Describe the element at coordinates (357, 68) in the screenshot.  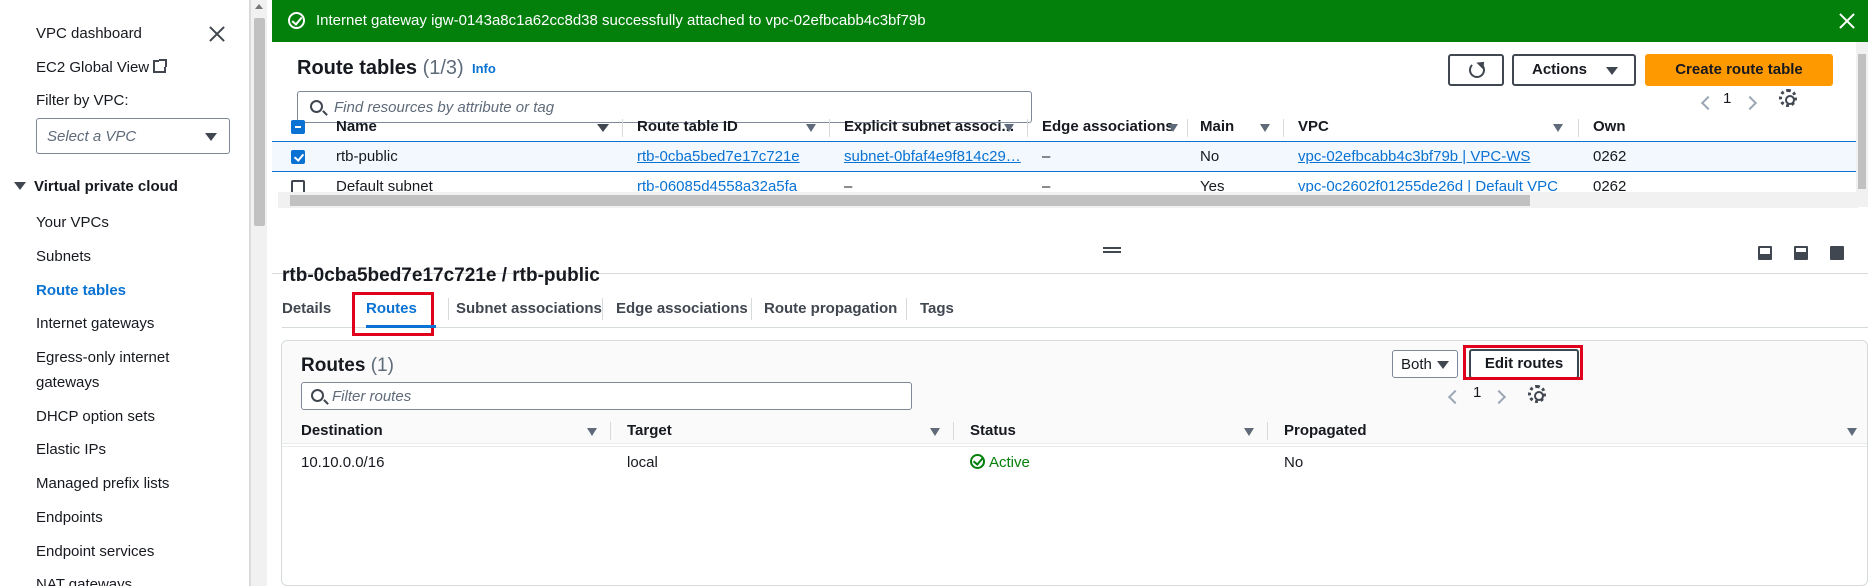
I see `route-tables-title: Route tables` at that location.